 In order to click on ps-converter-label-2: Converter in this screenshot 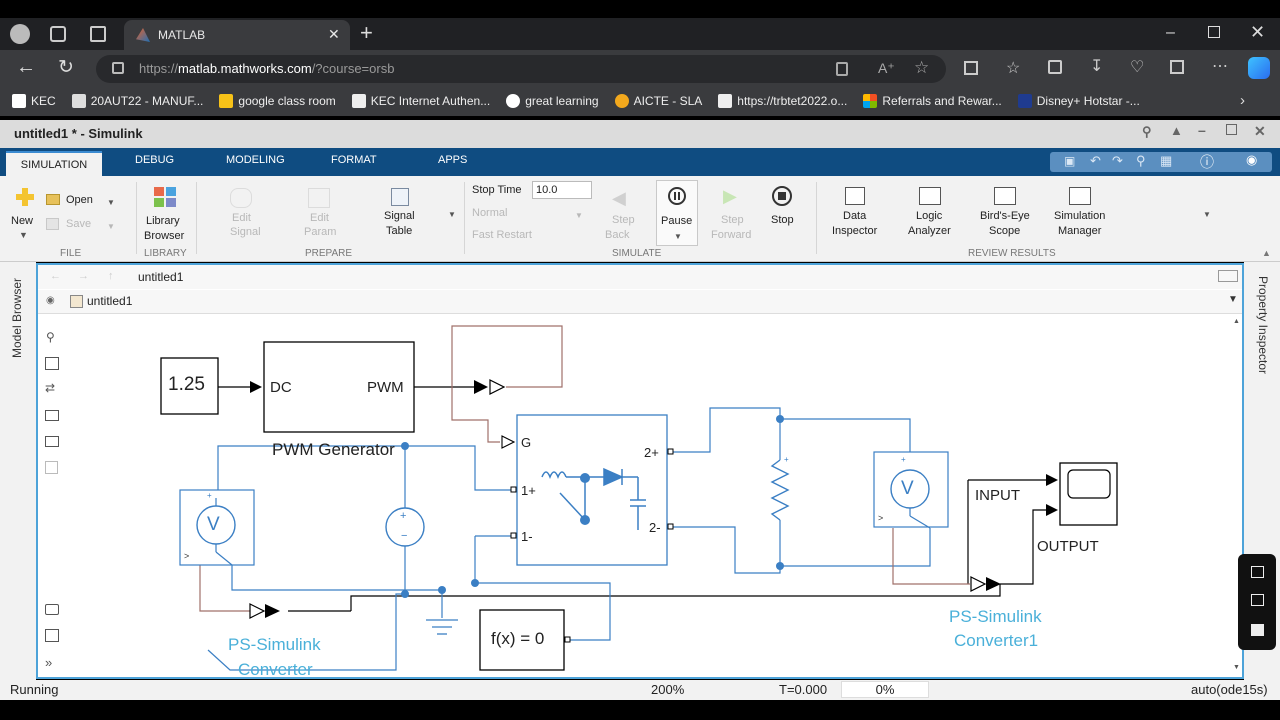, I will do `click(275, 670)`.